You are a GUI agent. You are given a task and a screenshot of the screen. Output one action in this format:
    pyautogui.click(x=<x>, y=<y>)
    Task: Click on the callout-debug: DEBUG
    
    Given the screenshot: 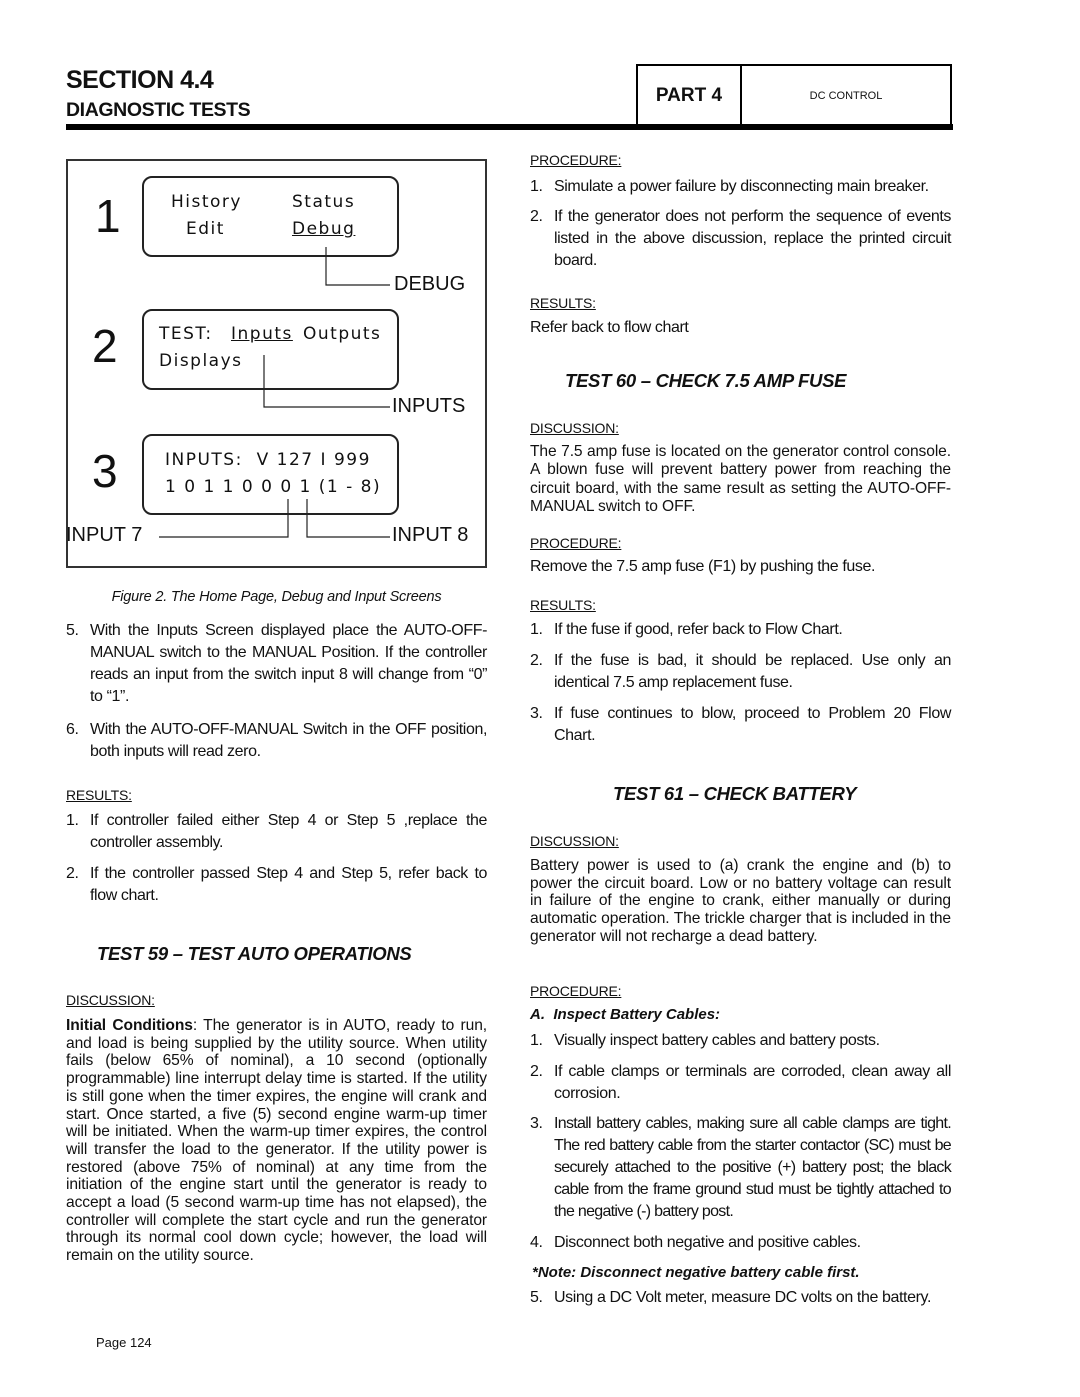 What is the action you would take?
    pyautogui.click(x=430, y=284)
    